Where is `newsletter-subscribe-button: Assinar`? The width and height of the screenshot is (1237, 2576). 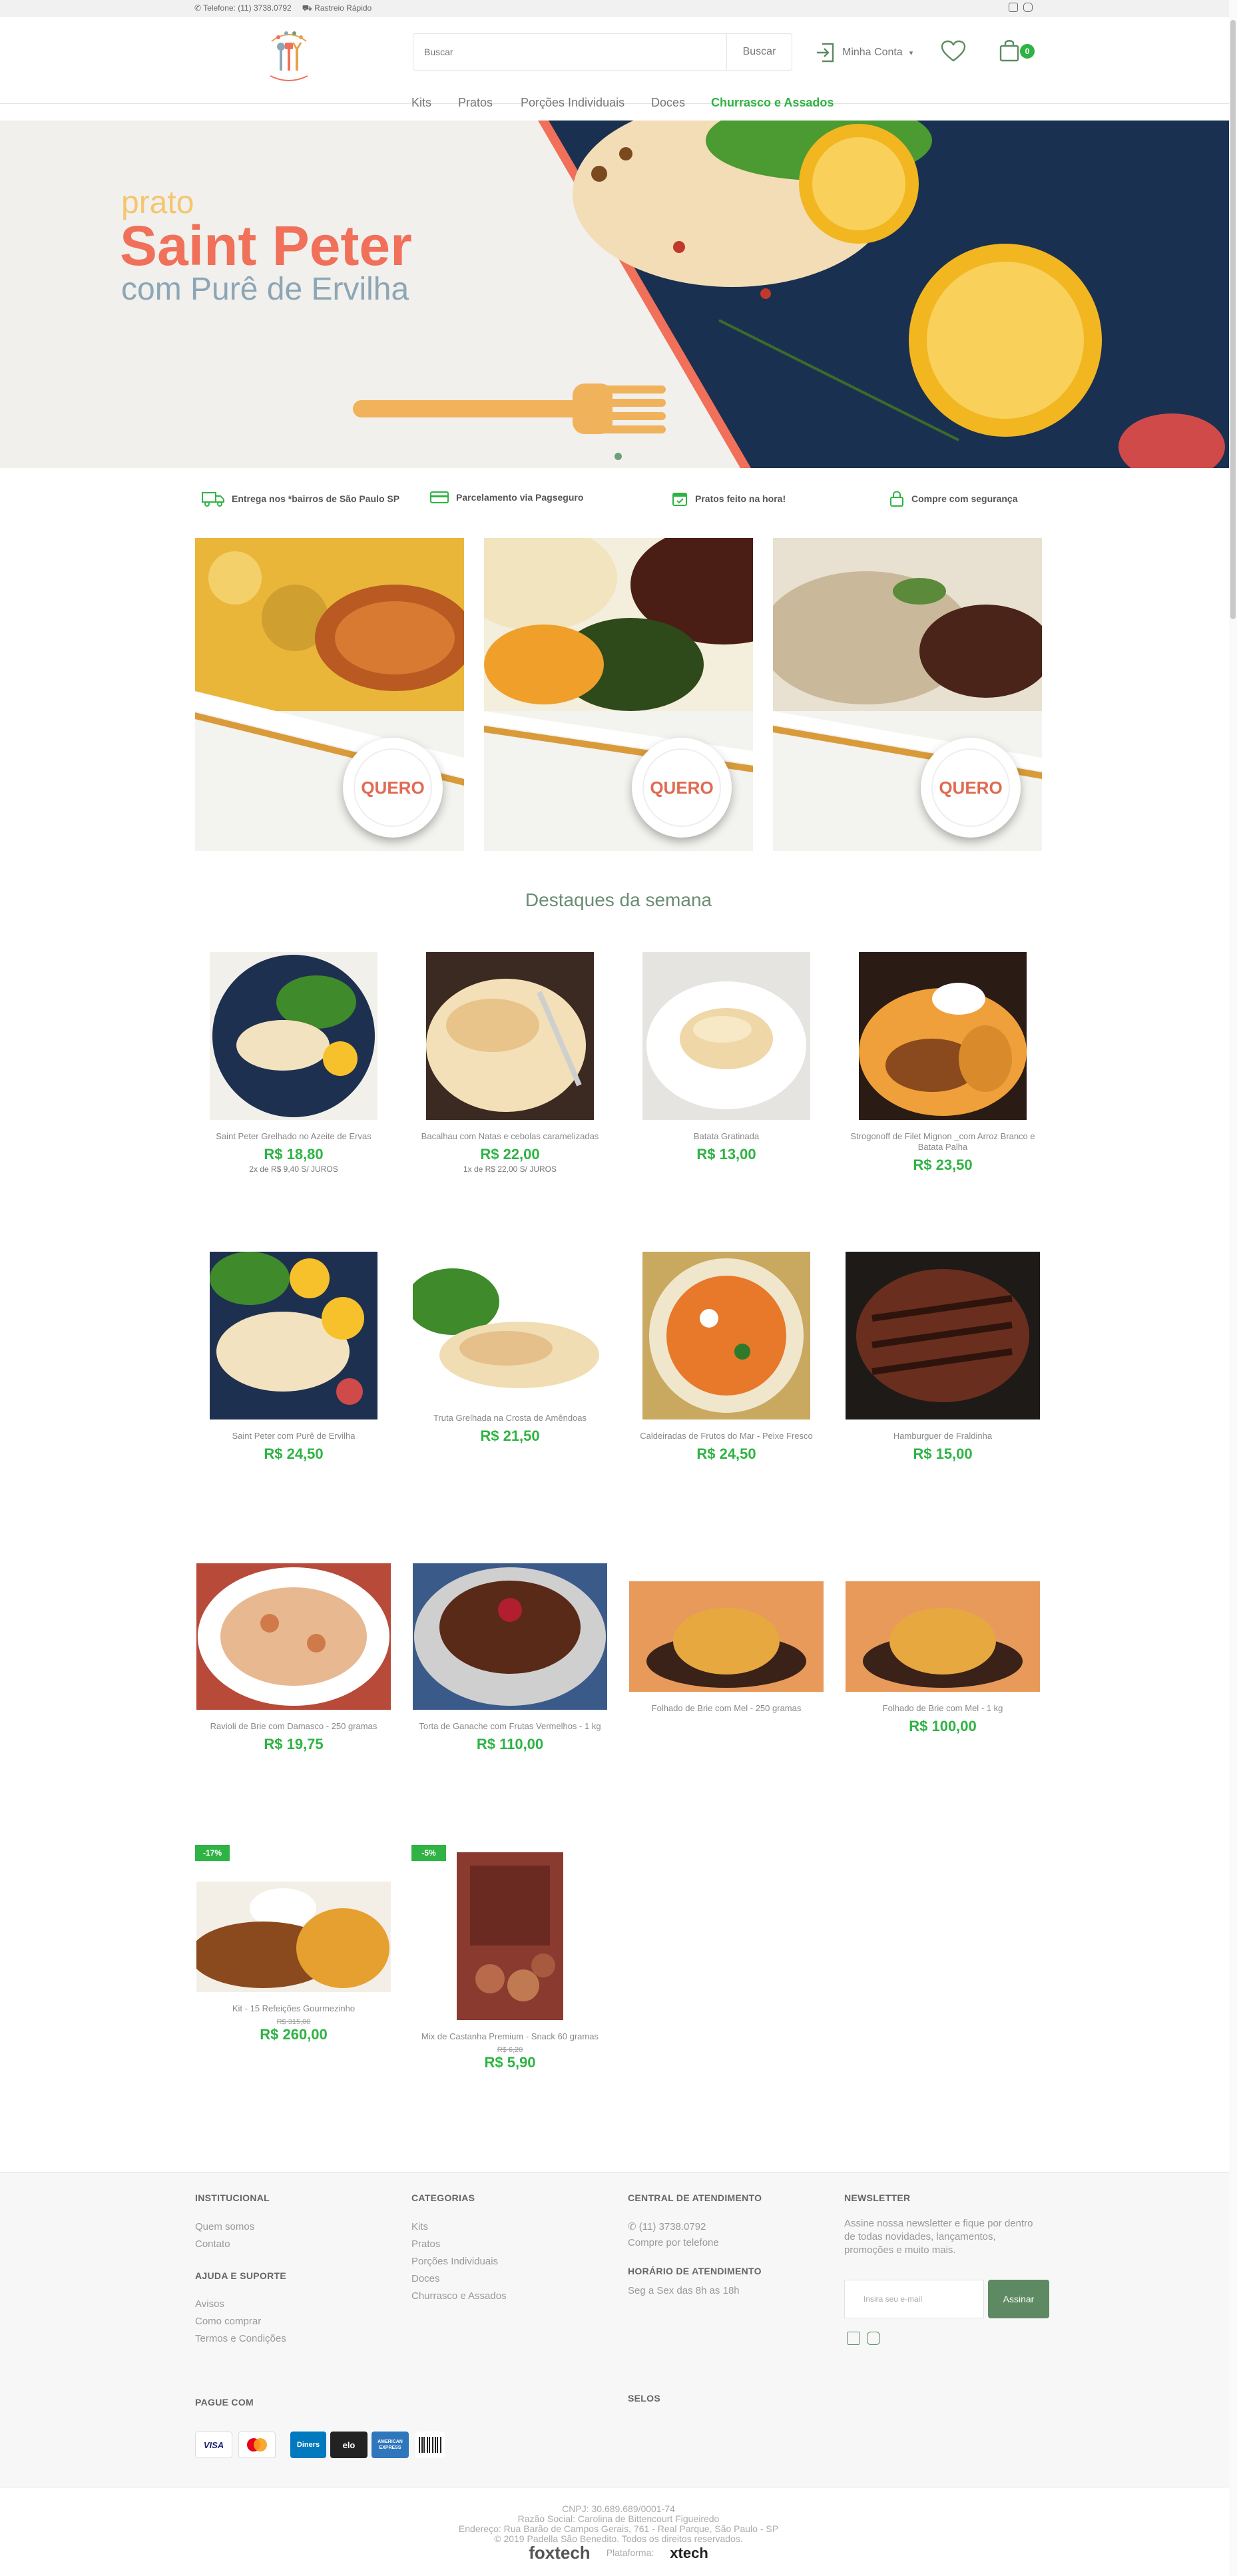
newsletter-subscribe-button: Assinar is located at coordinates (1019, 2299).